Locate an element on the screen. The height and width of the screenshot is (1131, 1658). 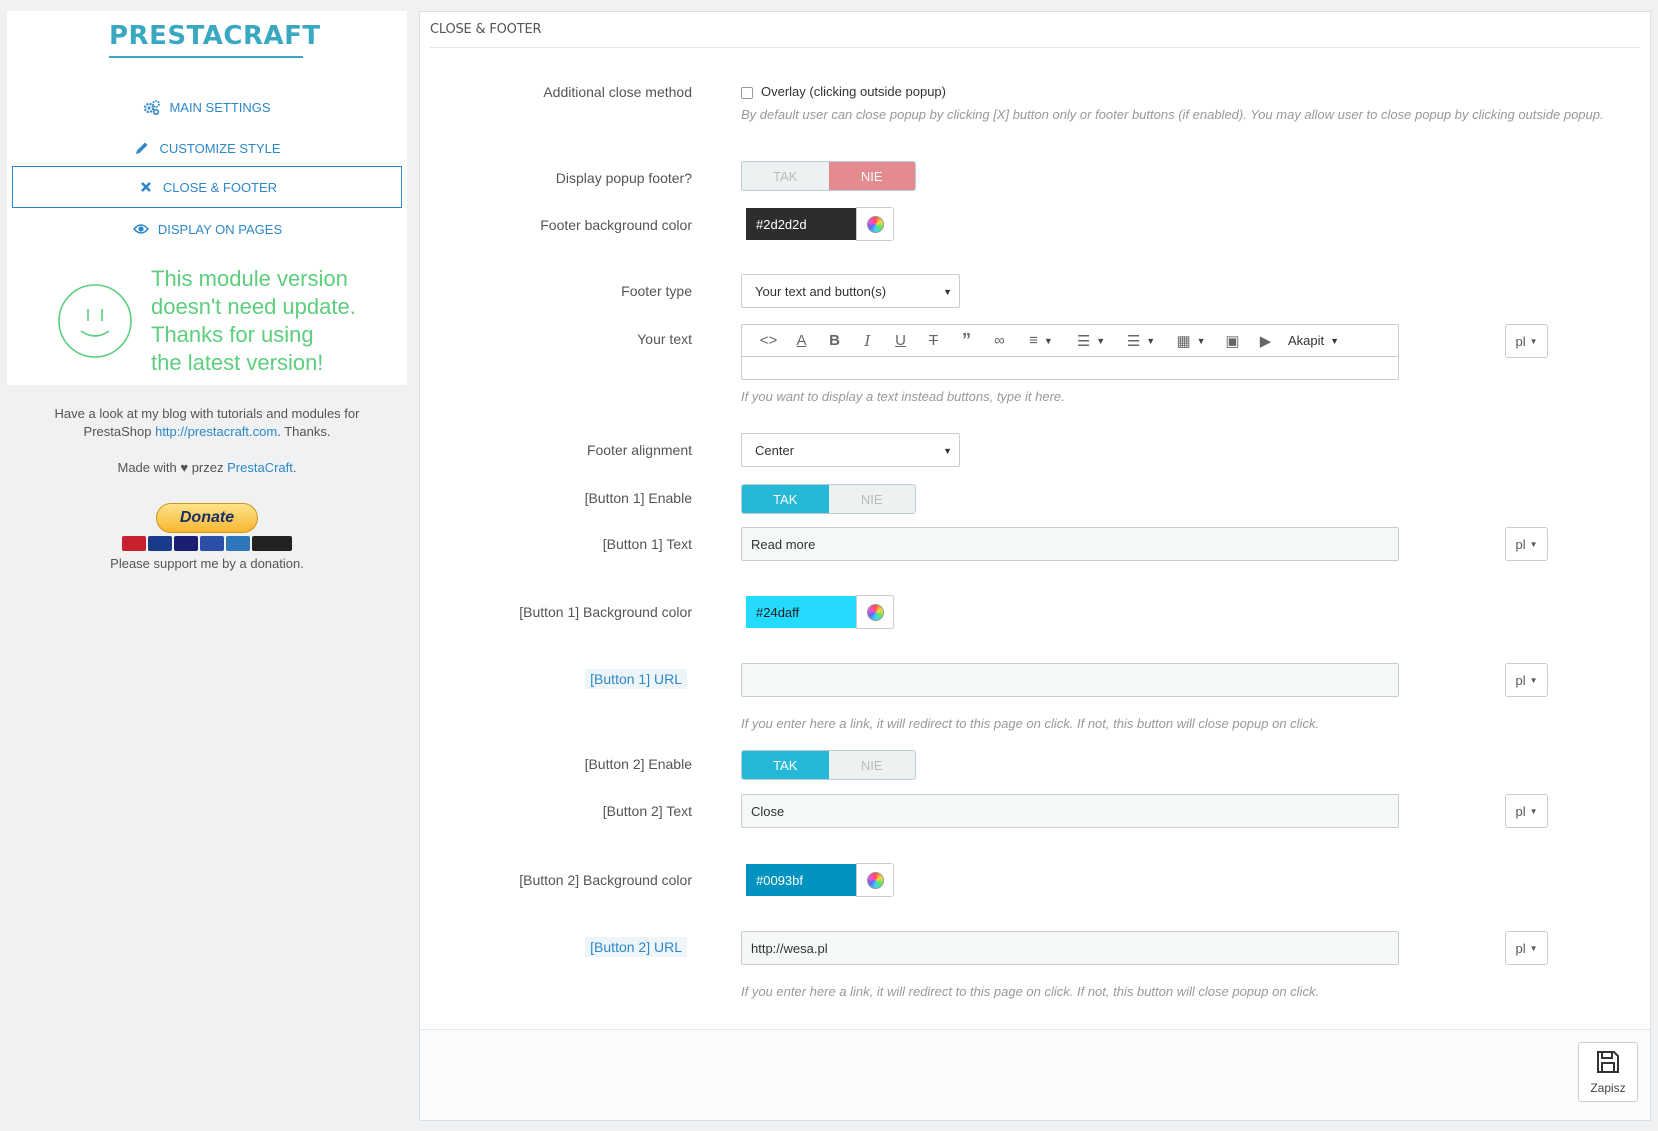
made-with-text: przez is located at coordinates (208, 467).